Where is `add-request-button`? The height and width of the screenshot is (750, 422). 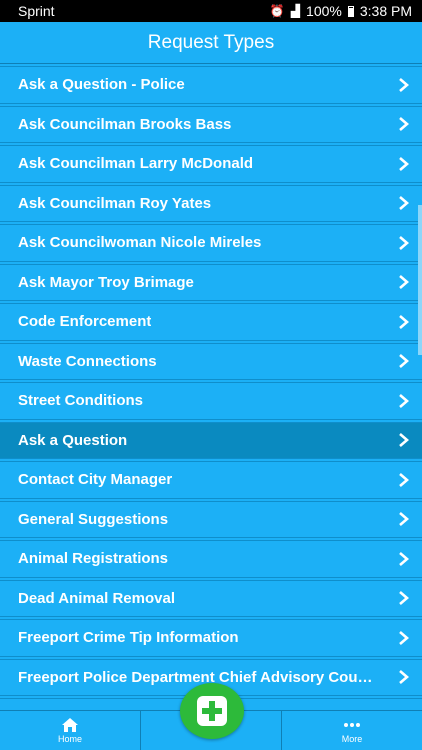
add-request-button is located at coordinates (212, 711).